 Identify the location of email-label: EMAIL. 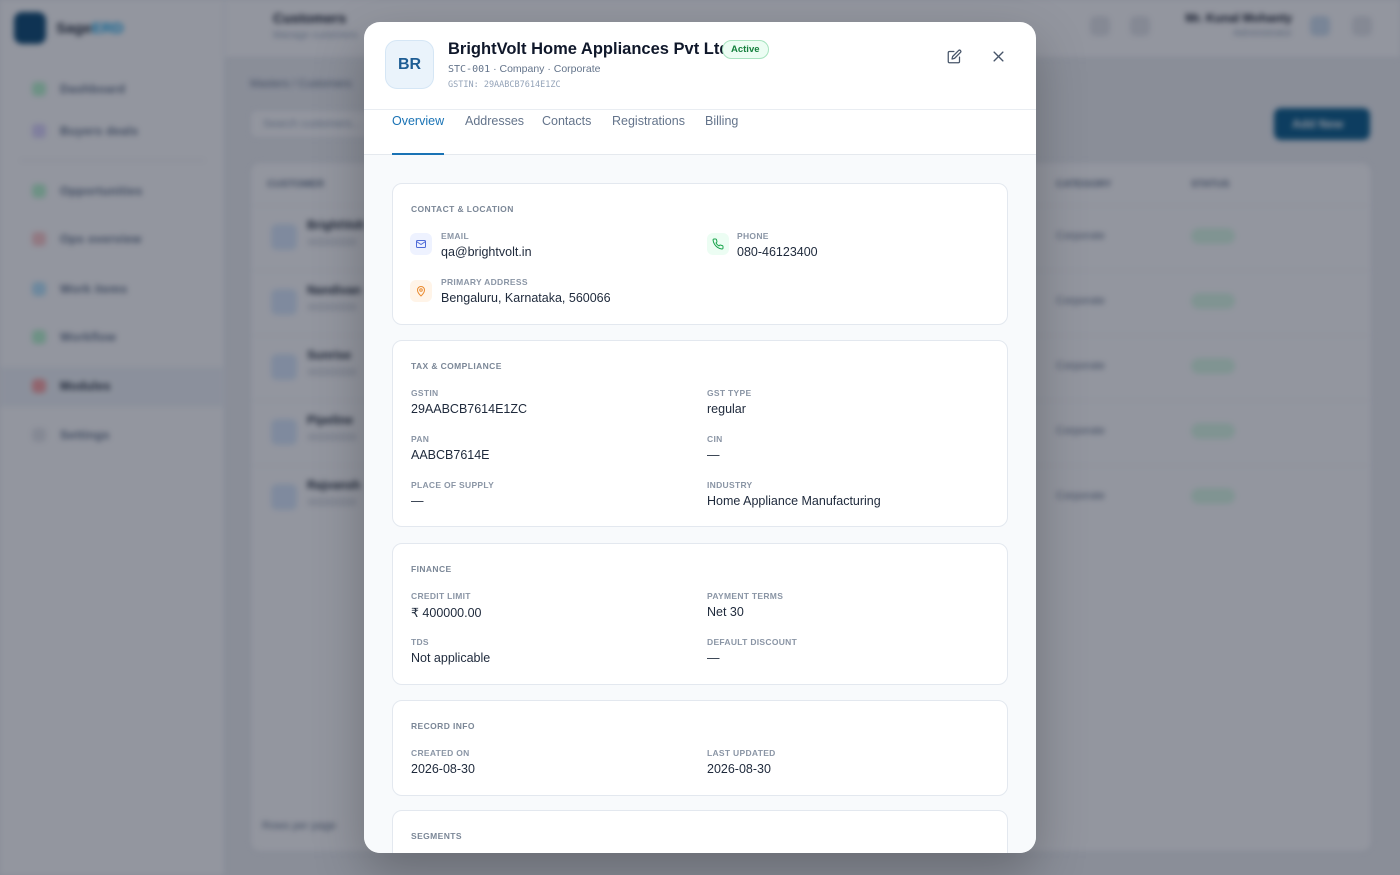
(455, 236).